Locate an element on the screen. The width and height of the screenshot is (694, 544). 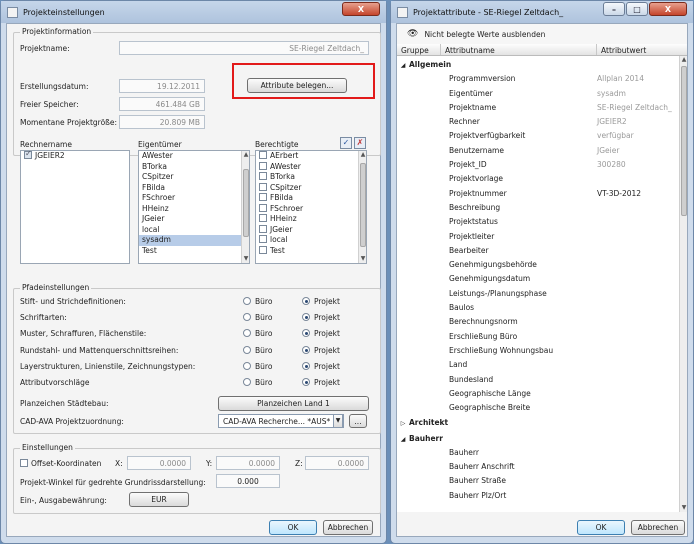
attribute-row: Baulos is located at coordinates (497, 308).